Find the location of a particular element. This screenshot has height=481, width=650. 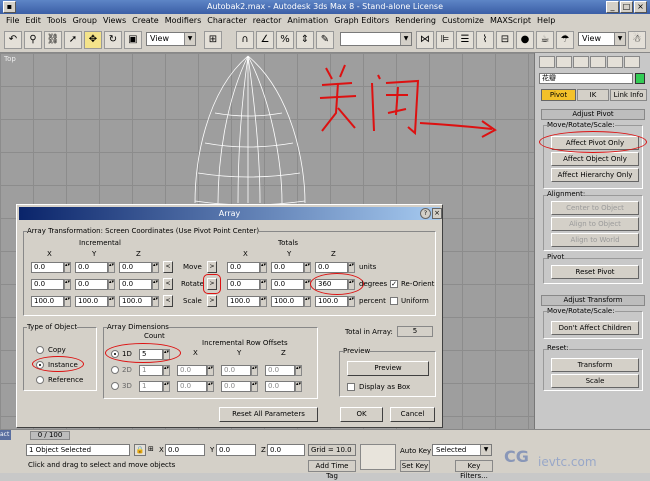

offset-2d-z: 0.0 is located at coordinates (280, 370).